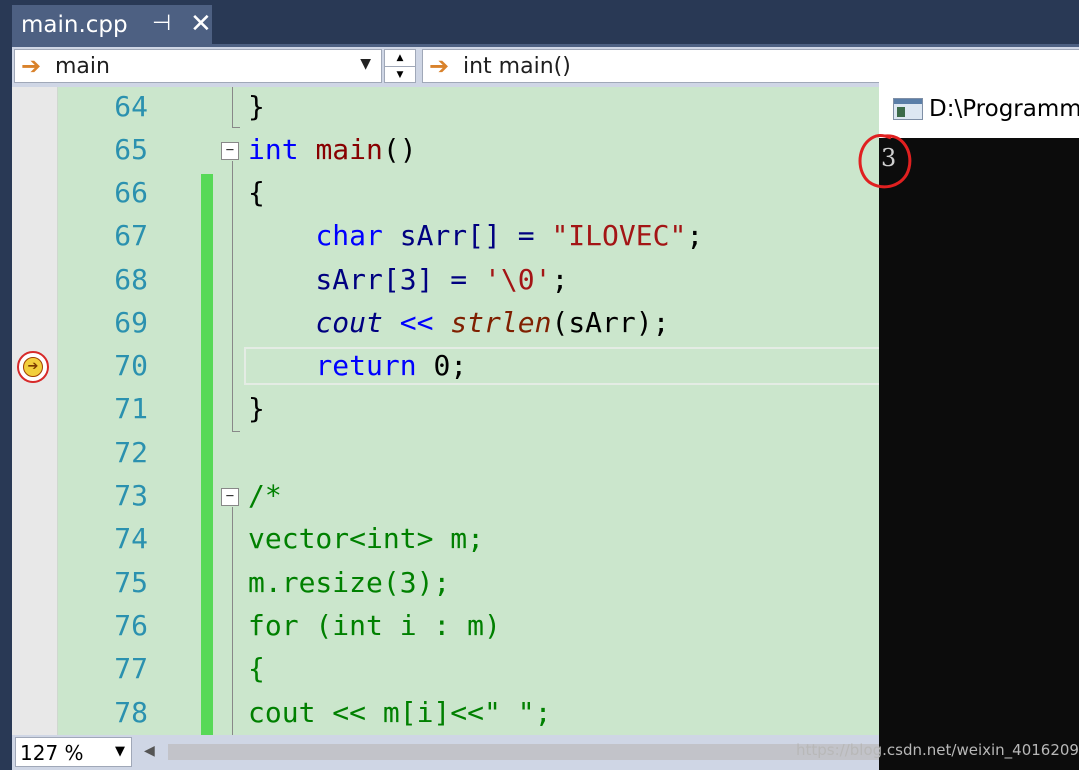  What do you see at coordinates (1004, 109) in the screenshot?
I see `console-title: D:\Programm` at bounding box center [1004, 109].